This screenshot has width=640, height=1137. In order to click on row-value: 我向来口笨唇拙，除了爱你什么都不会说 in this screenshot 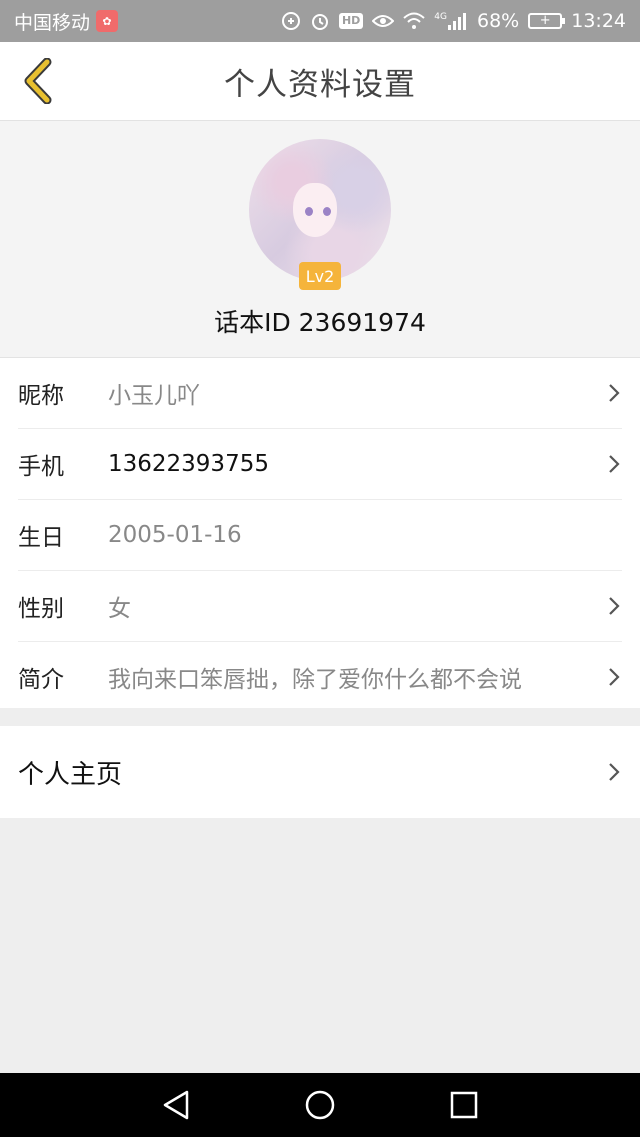, I will do `click(315, 680)`.